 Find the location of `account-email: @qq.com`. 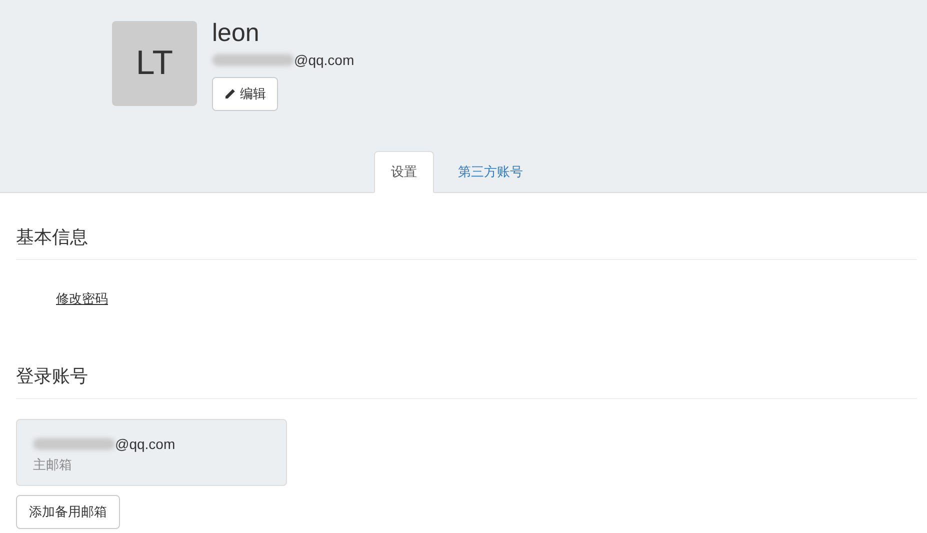

account-email: @qq.com is located at coordinates (145, 444).